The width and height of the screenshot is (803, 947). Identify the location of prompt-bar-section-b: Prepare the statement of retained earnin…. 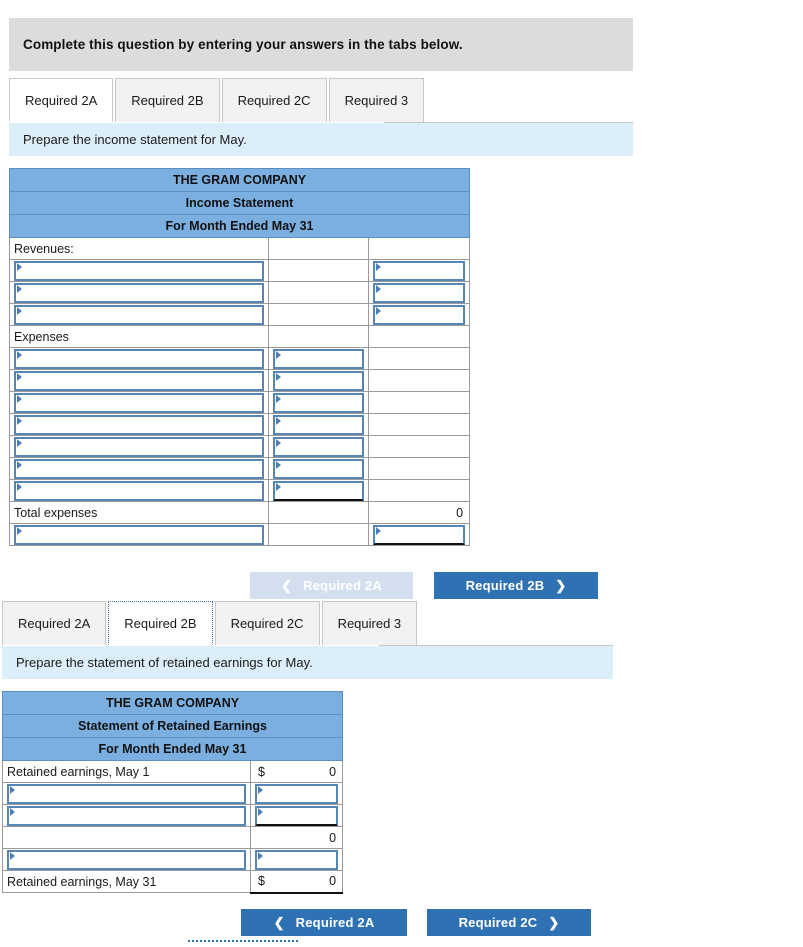
(307, 662).